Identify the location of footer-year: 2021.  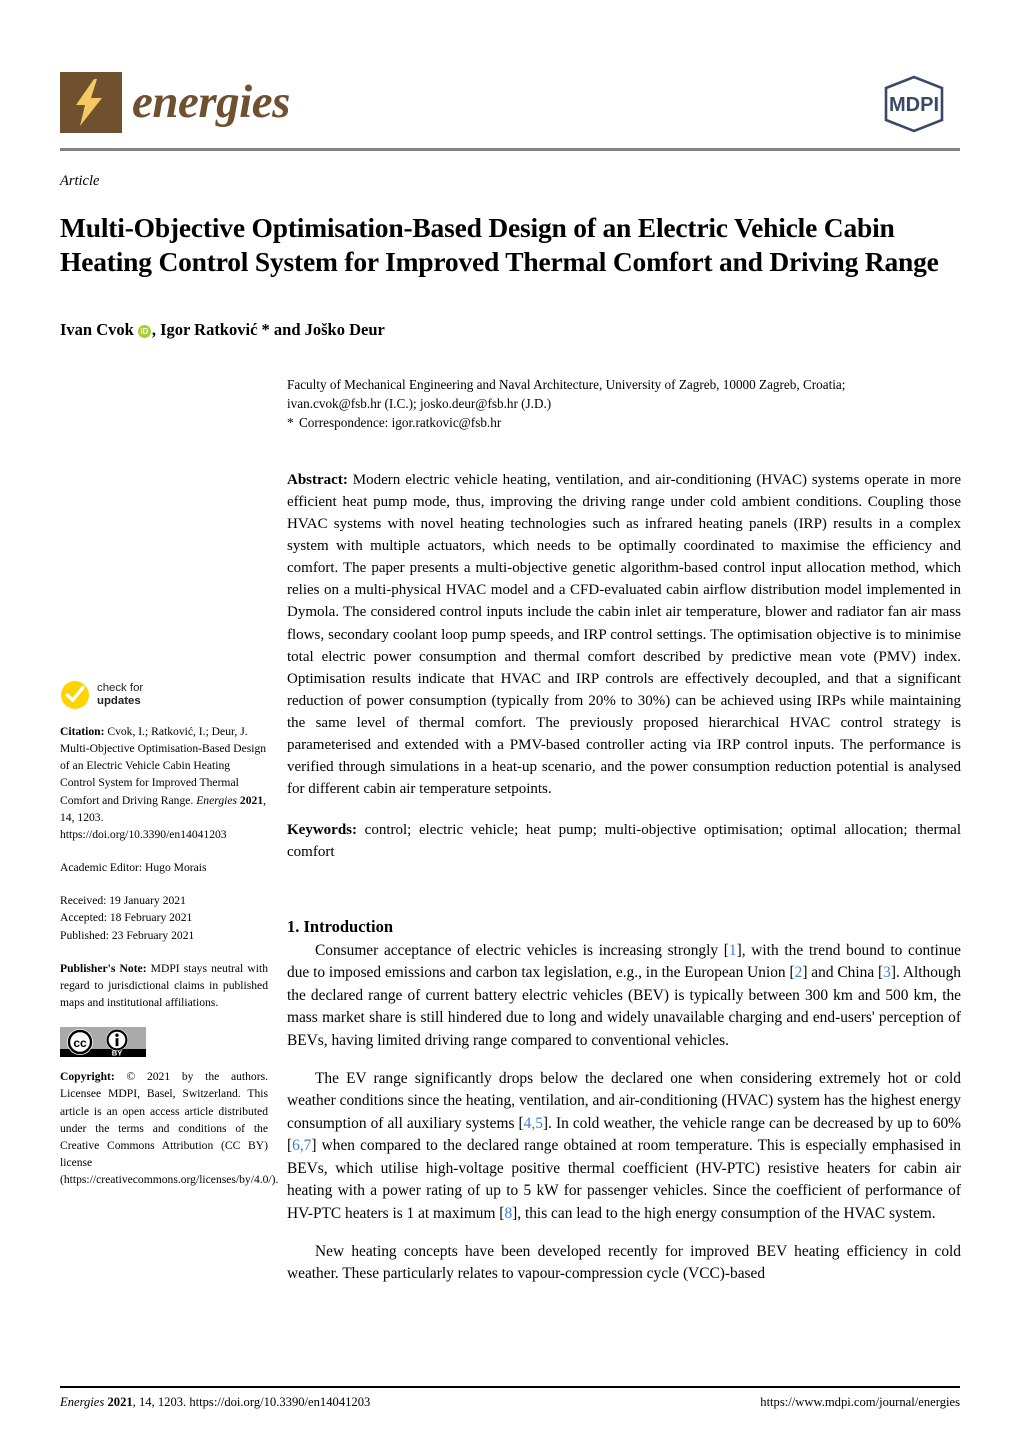
(120, 1402).